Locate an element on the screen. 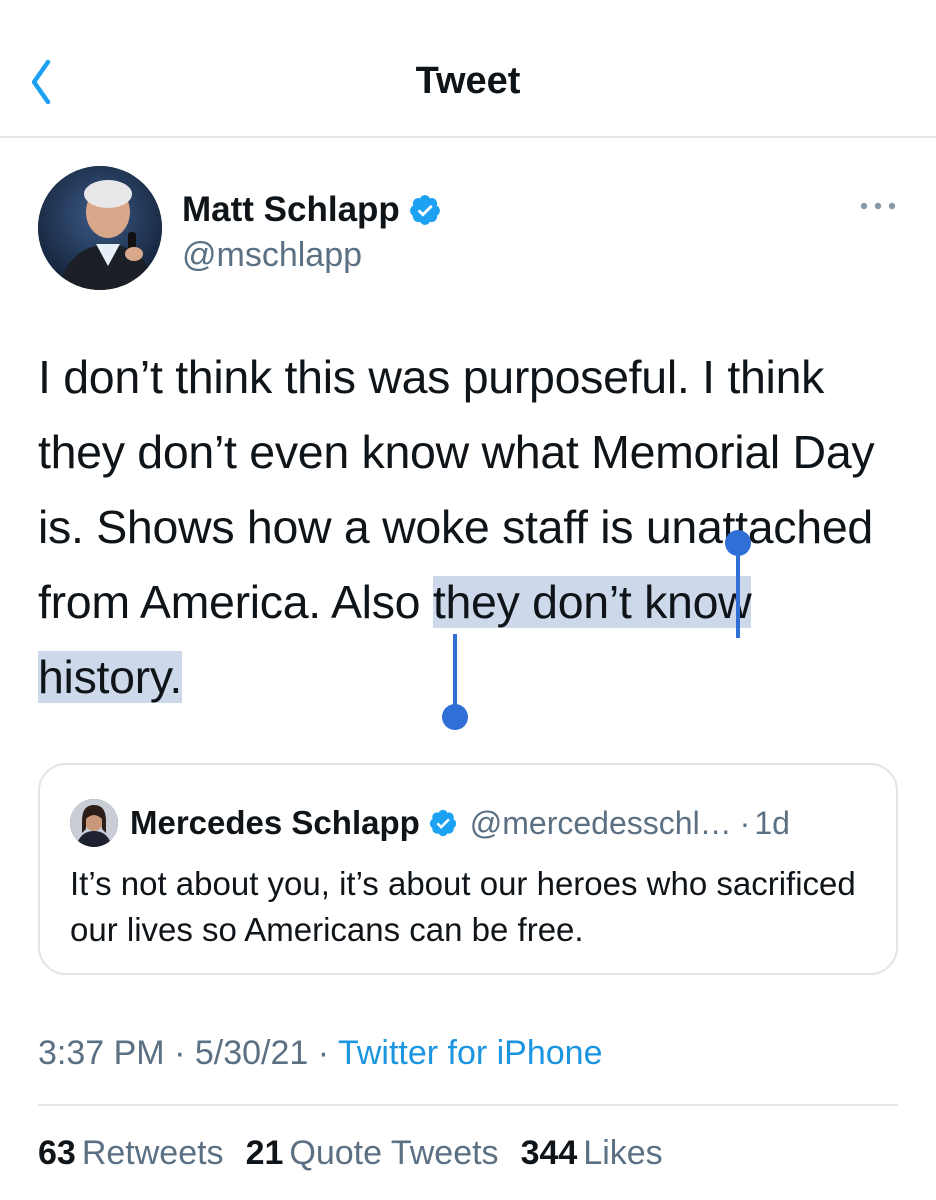  author-name: Matt Schlapp is located at coordinates (291, 210).